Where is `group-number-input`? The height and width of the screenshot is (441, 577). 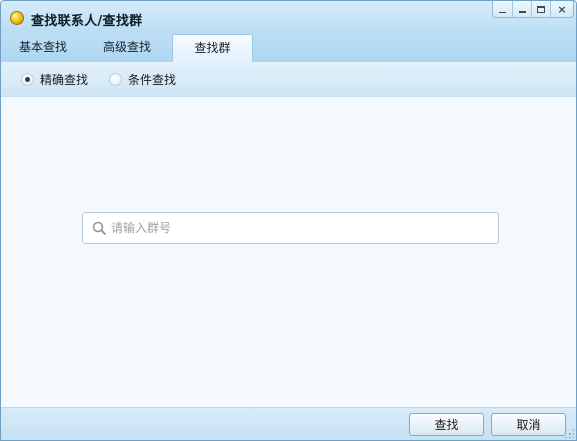 group-number-input is located at coordinates (301, 228).